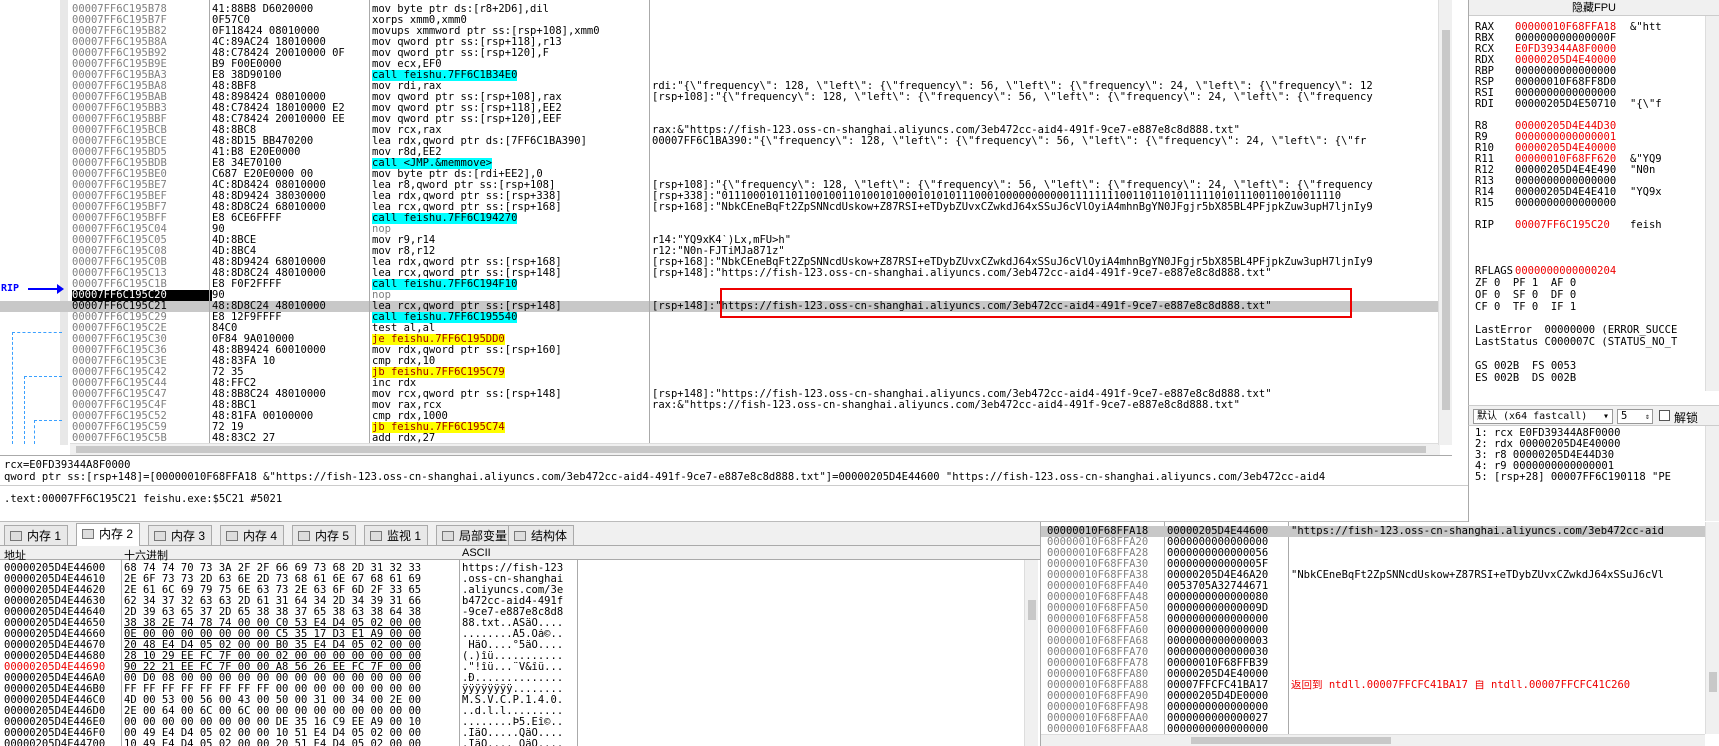 This screenshot has width=1719, height=746. What do you see at coordinates (1712, 203) in the screenshot?
I see `registers-scrollbar` at bounding box center [1712, 203].